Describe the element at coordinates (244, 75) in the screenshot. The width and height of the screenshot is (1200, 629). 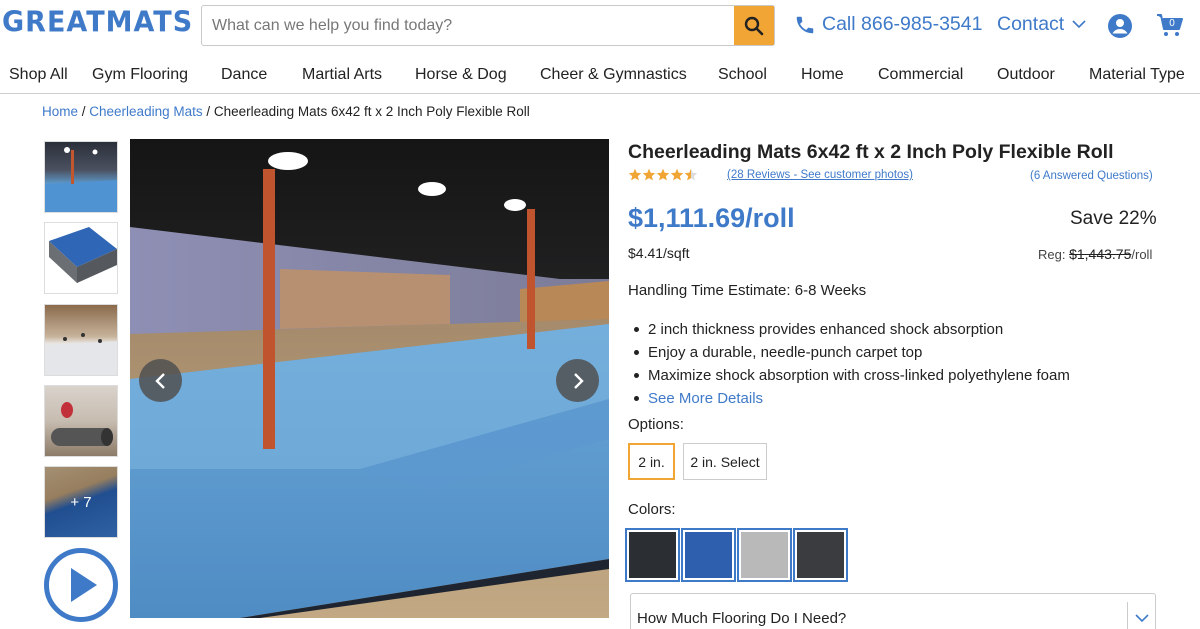
I see `nav-item-dance: Dance` at that location.